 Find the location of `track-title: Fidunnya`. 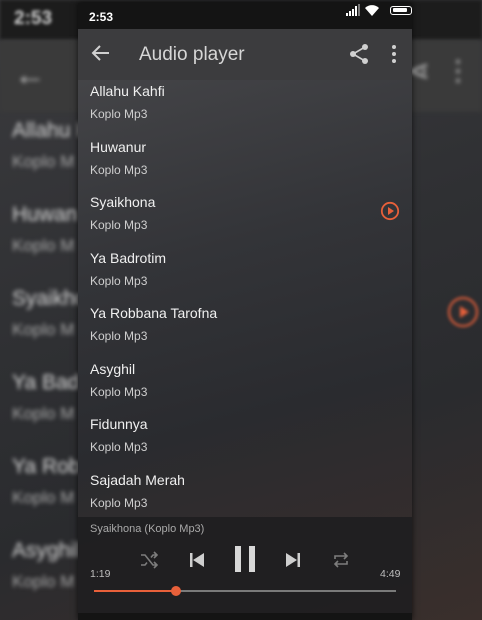

track-title: Fidunnya is located at coordinates (119, 424).